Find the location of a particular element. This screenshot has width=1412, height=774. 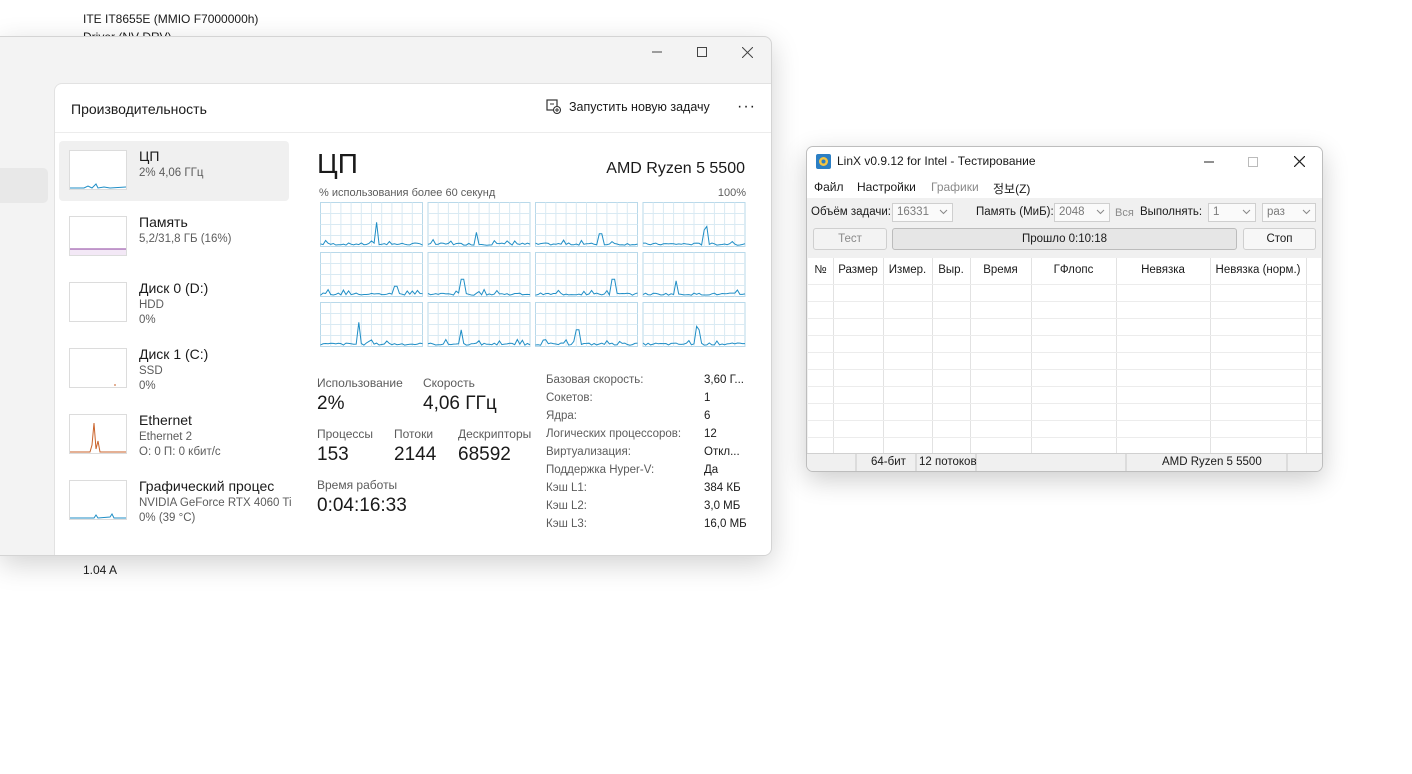

spec-key: Логических процессоров: is located at coordinates (614, 434).